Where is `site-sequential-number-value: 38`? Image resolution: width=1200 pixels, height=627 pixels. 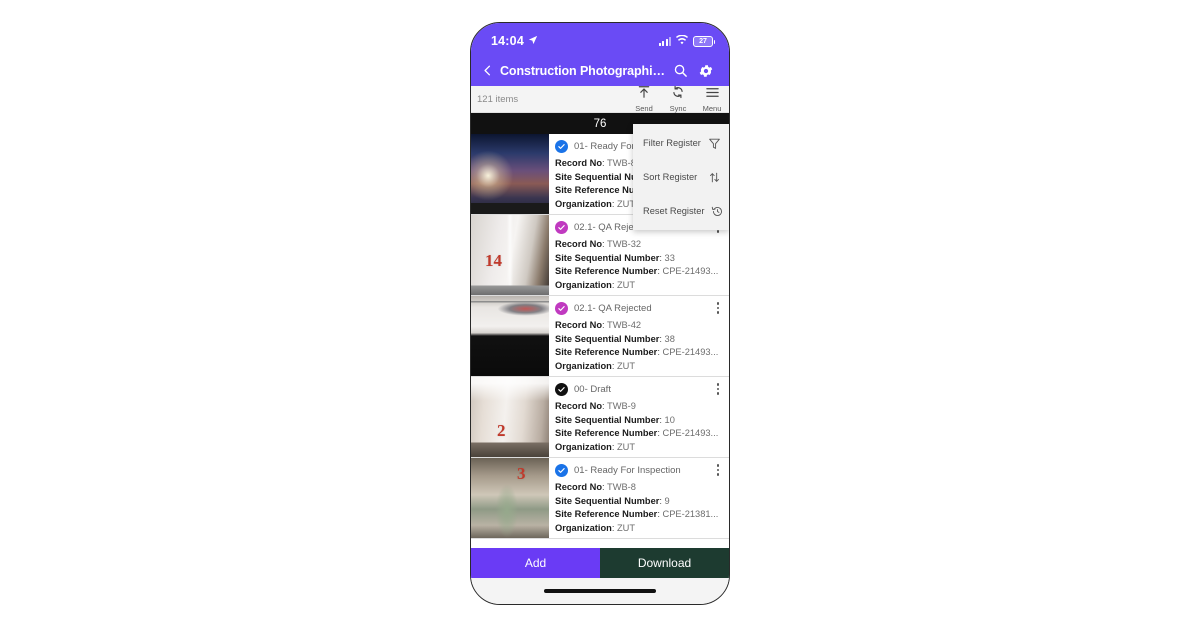 site-sequential-number-value: 38 is located at coordinates (669, 338).